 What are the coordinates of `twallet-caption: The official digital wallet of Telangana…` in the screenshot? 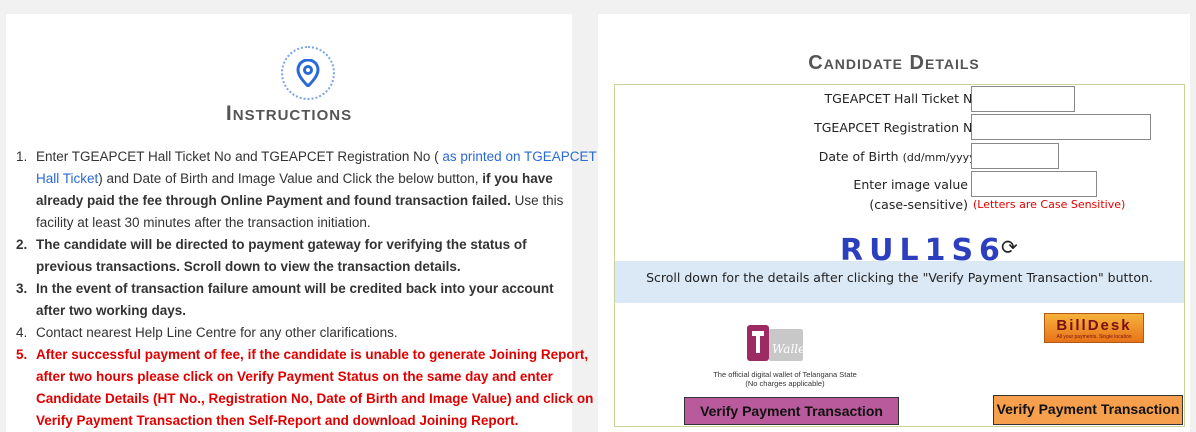 It's located at (785, 379).